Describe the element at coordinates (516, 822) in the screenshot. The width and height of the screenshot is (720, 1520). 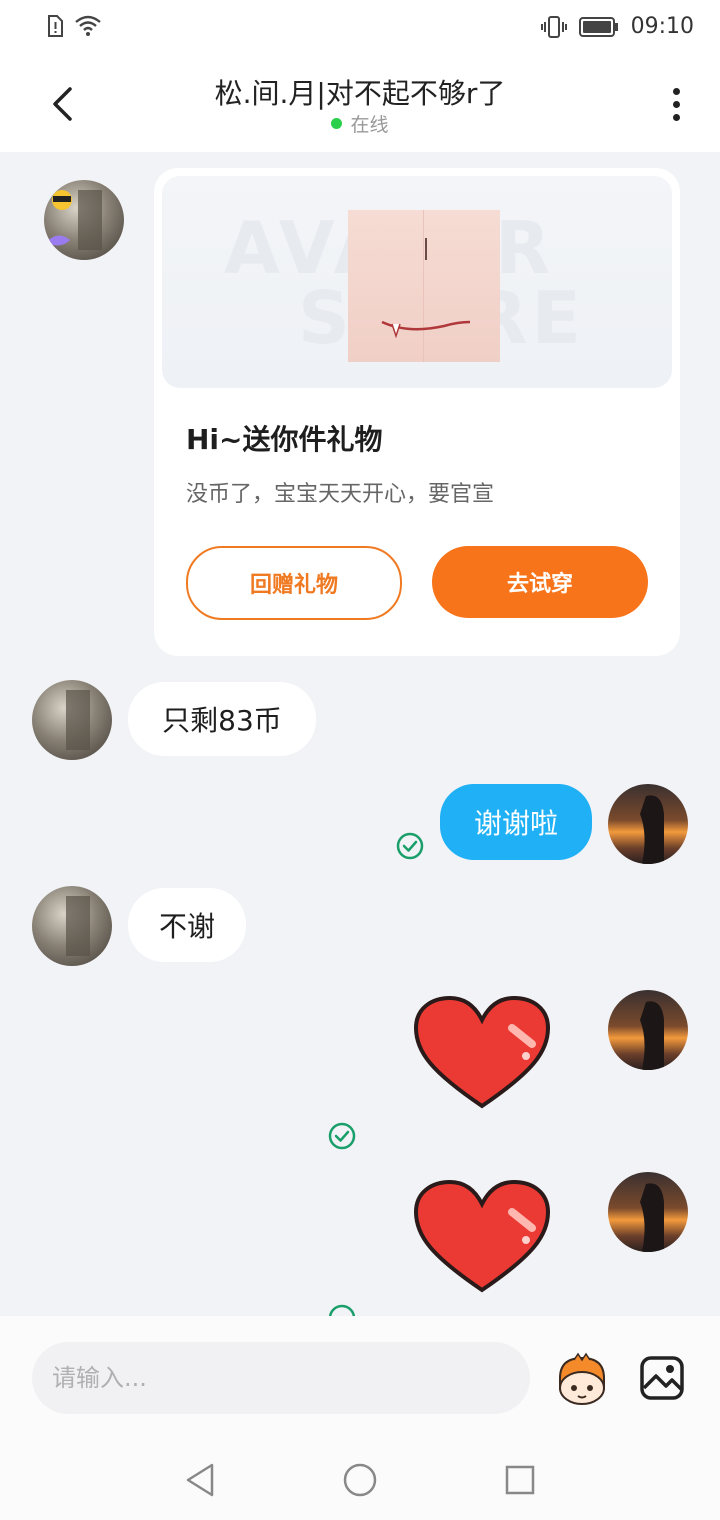
I see `message-bubble-outgoing: 谢谢啦` at that location.